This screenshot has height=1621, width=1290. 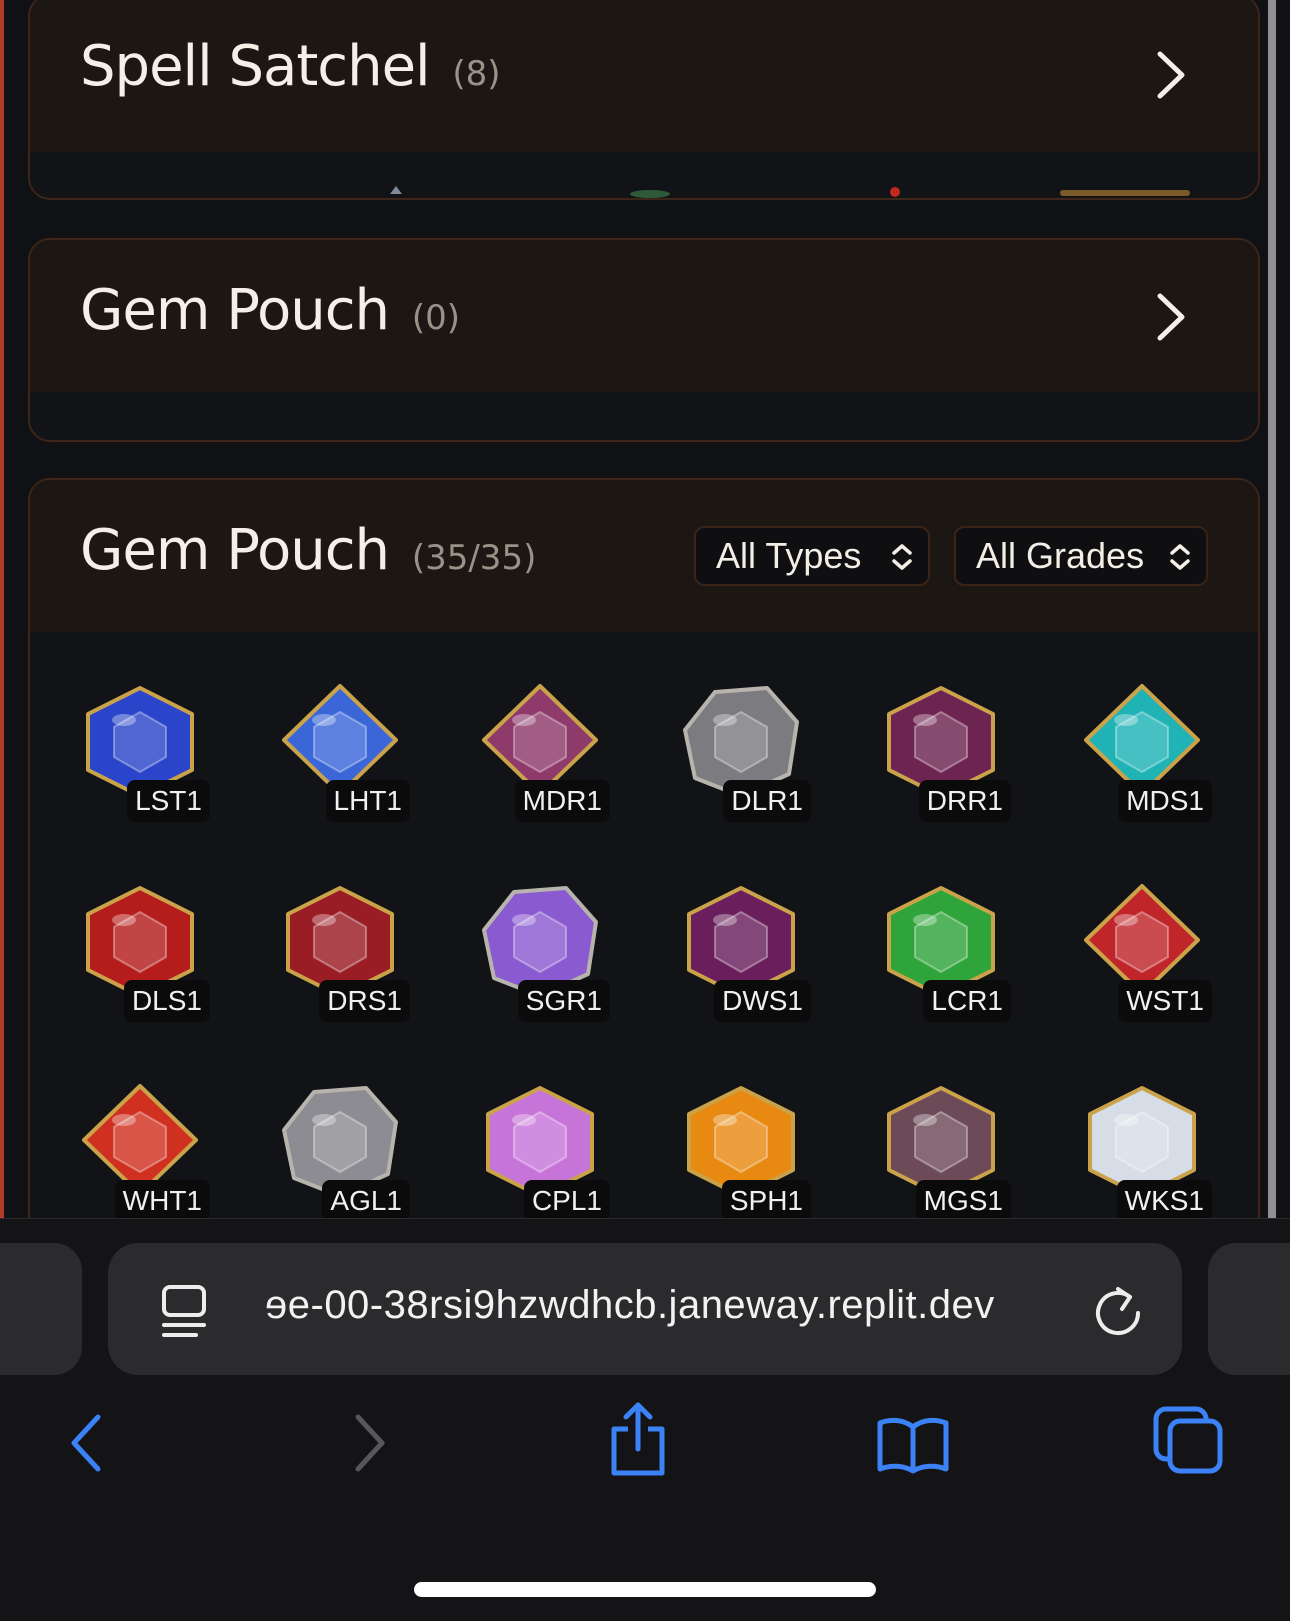 What do you see at coordinates (435, 318) in the screenshot?
I see `gem-pouch-empty-count: (0)` at bounding box center [435, 318].